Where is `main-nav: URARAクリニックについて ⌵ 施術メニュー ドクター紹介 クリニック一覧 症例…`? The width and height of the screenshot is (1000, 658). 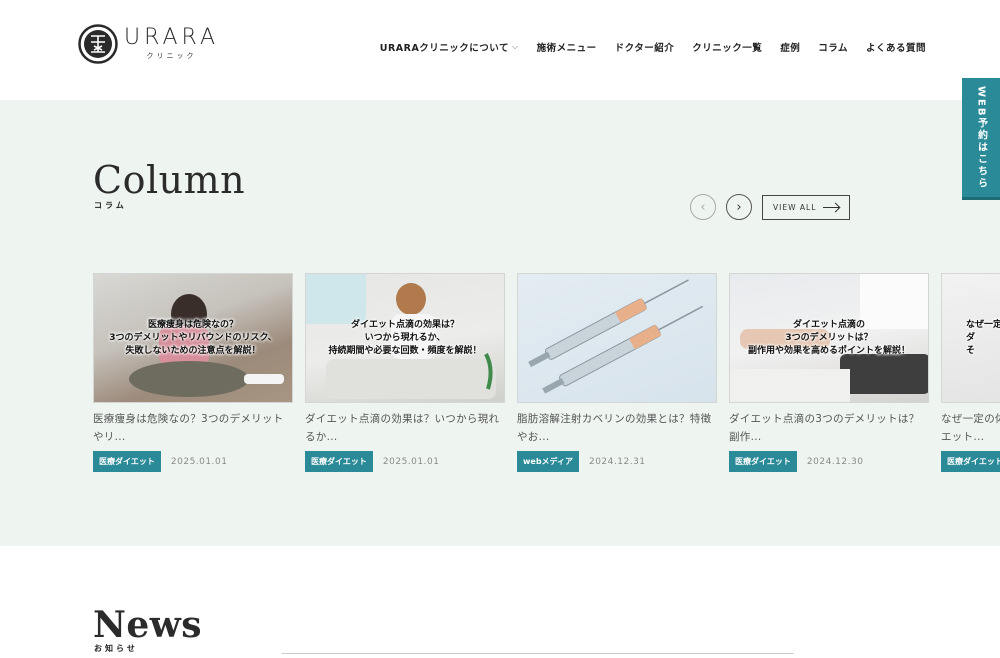 main-nav: URARAクリニックについて ⌵ 施術メニュー ドクター紹介 クリニック一覧 症例… is located at coordinates (653, 47).